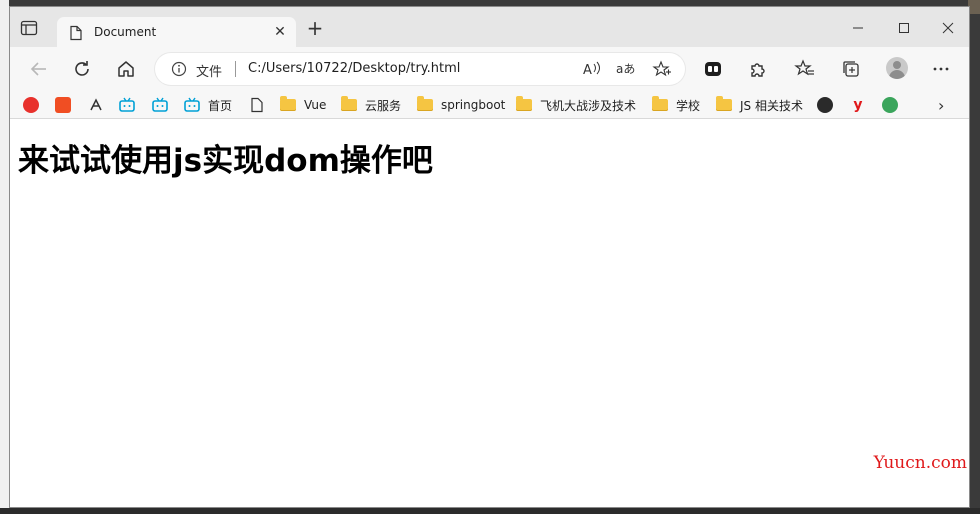  What do you see at coordinates (315, 28) in the screenshot?
I see `plus-icon: +` at bounding box center [315, 28].